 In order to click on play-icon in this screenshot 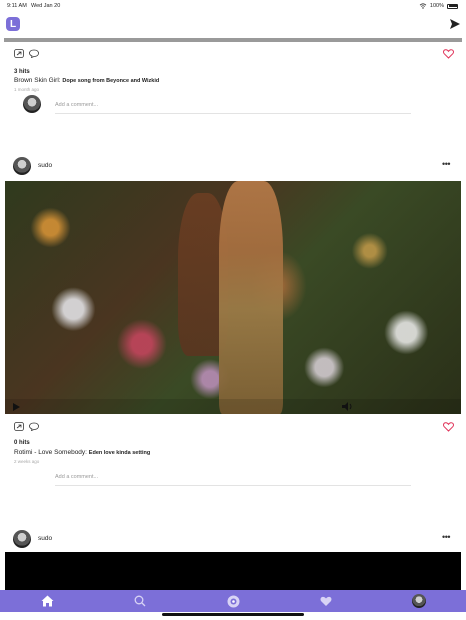, I will do `click(16, 407)`.